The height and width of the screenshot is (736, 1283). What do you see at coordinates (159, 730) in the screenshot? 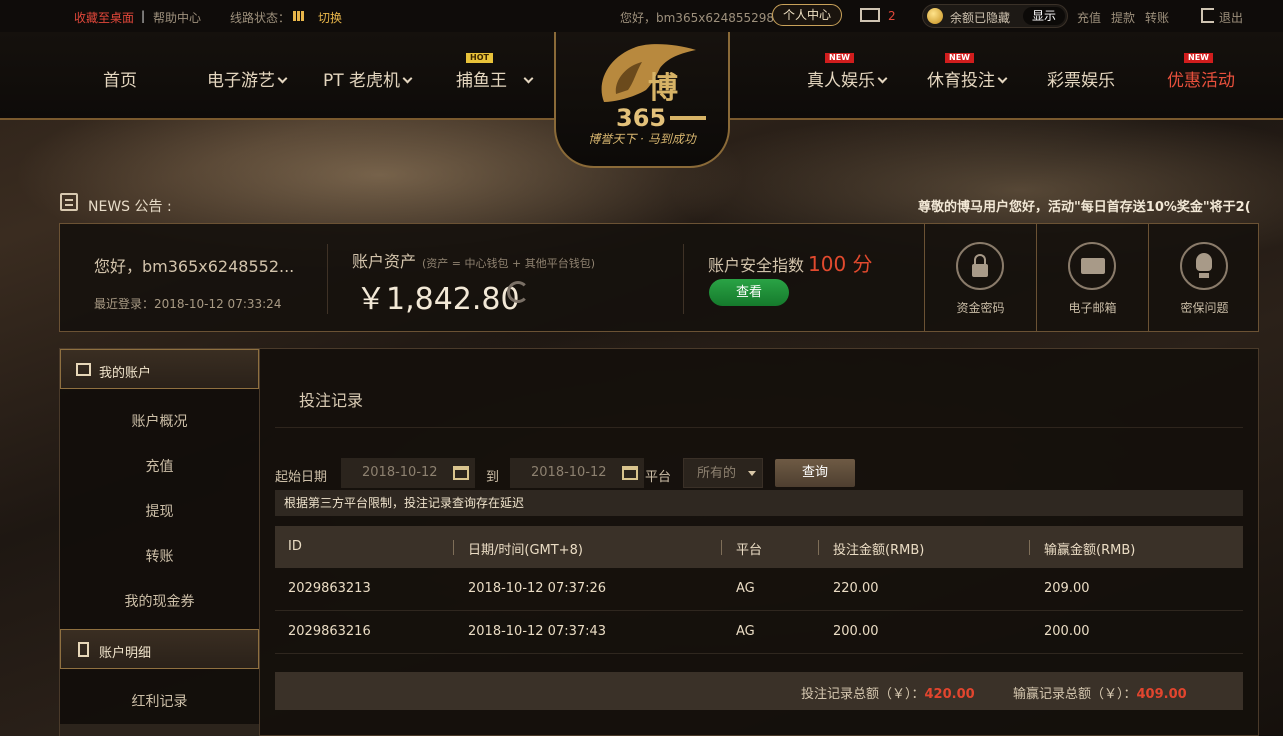
I see `sidebar-item-next` at bounding box center [159, 730].